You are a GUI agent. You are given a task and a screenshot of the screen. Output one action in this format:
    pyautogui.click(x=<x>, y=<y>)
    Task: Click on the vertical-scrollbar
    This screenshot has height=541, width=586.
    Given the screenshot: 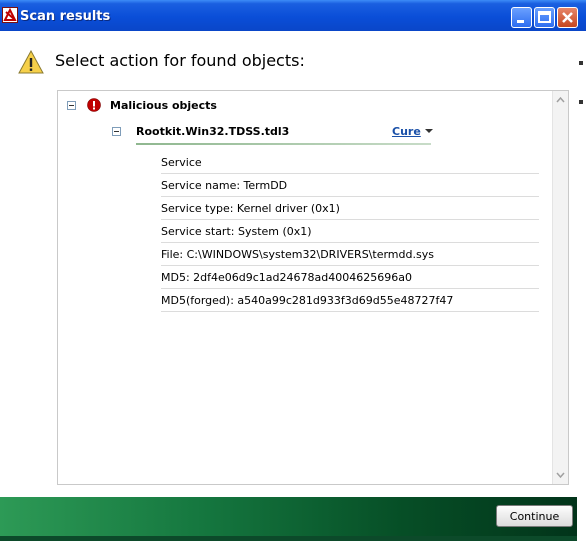 What is the action you would take?
    pyautogui.click(x=560, y=287)
    